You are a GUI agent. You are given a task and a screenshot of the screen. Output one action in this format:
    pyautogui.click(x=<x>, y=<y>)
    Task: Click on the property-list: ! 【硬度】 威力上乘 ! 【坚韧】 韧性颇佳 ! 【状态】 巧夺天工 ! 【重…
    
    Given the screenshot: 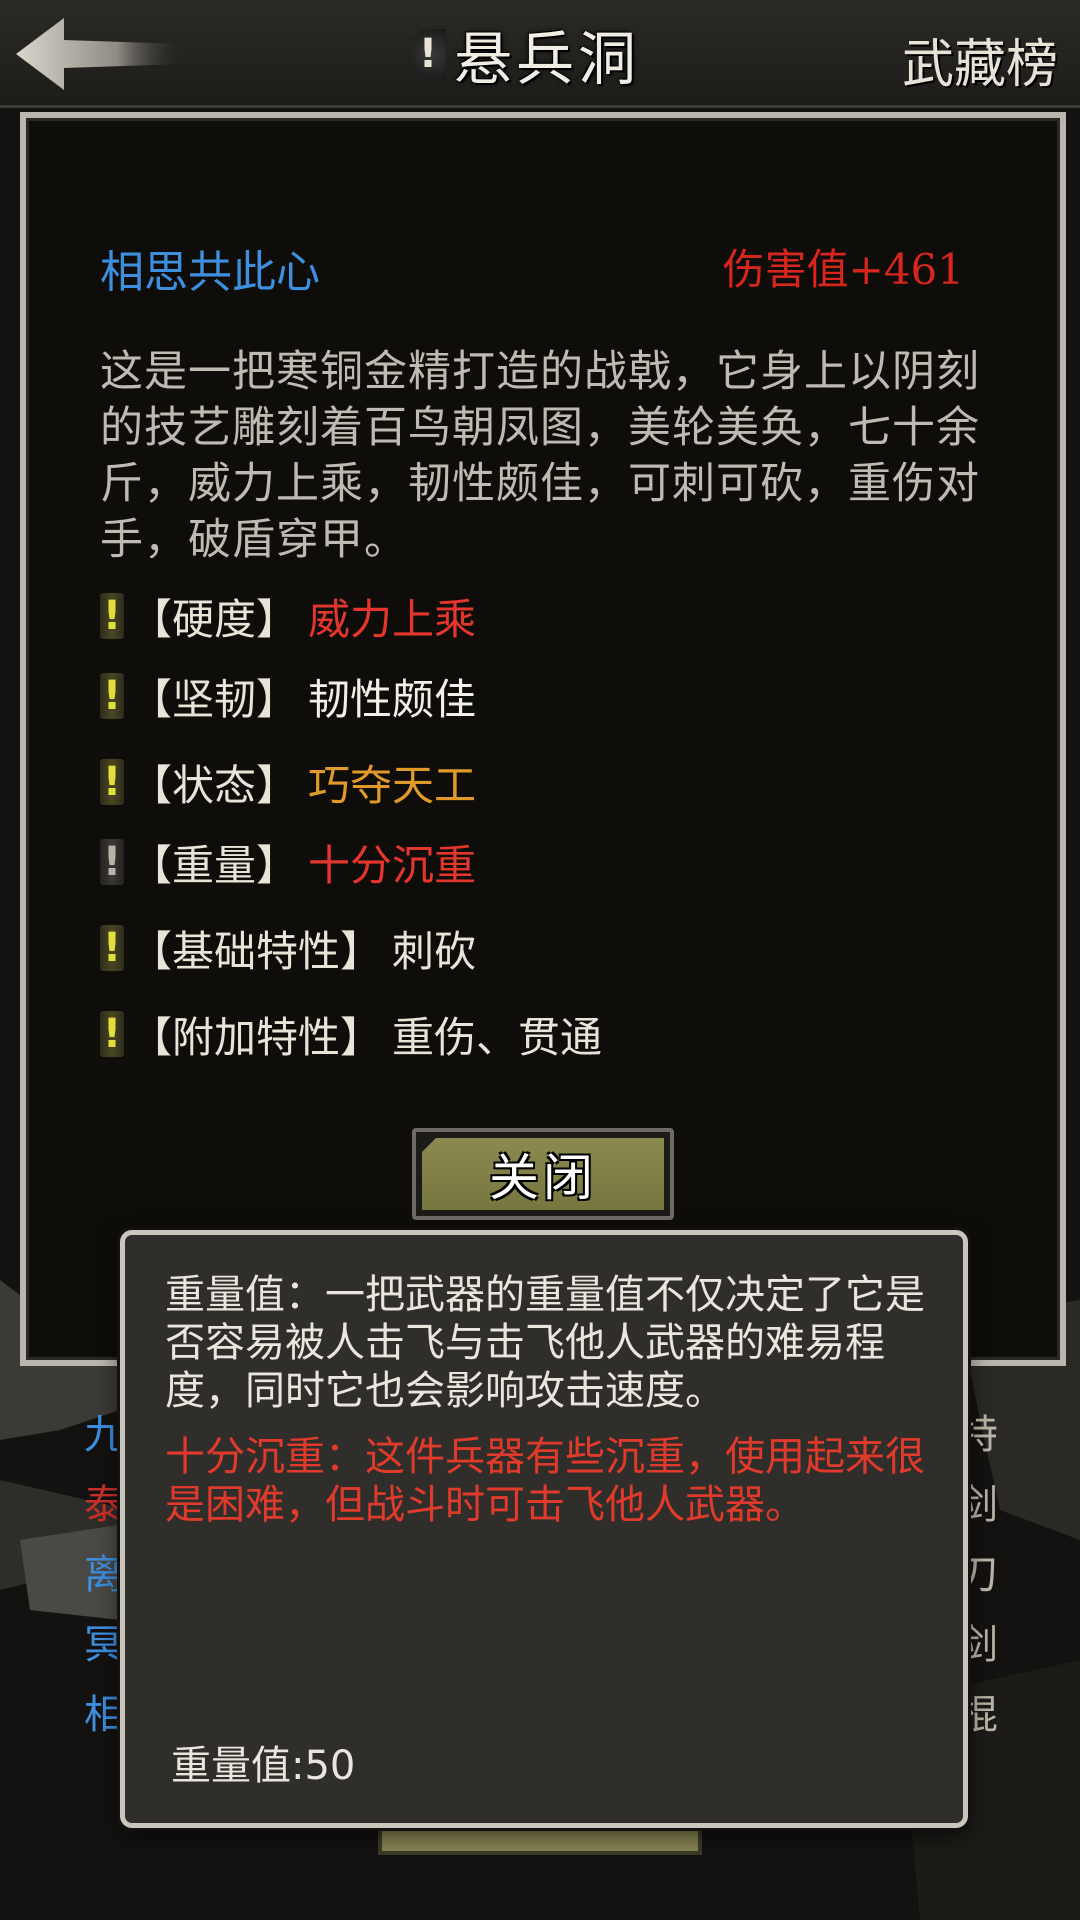 What is the action you would take?
    pyautogui.click(x=351, y=825)
    